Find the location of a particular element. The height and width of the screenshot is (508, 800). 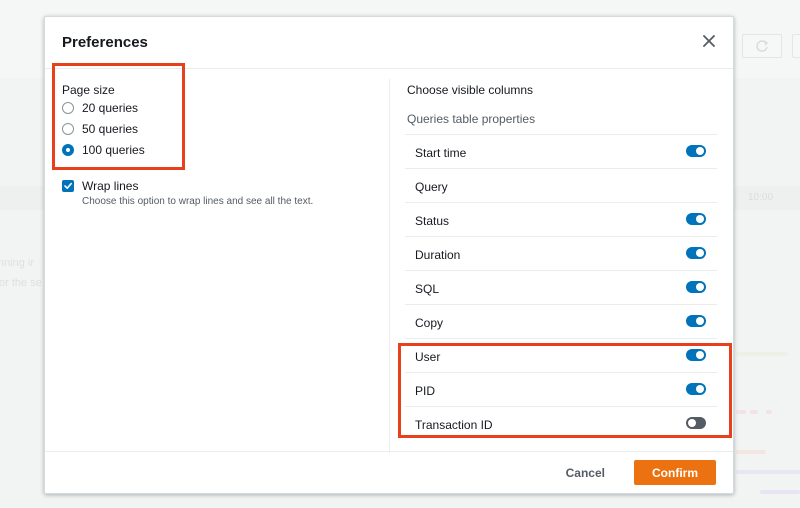

column-label: SQL is located at coordinates (427, 289).